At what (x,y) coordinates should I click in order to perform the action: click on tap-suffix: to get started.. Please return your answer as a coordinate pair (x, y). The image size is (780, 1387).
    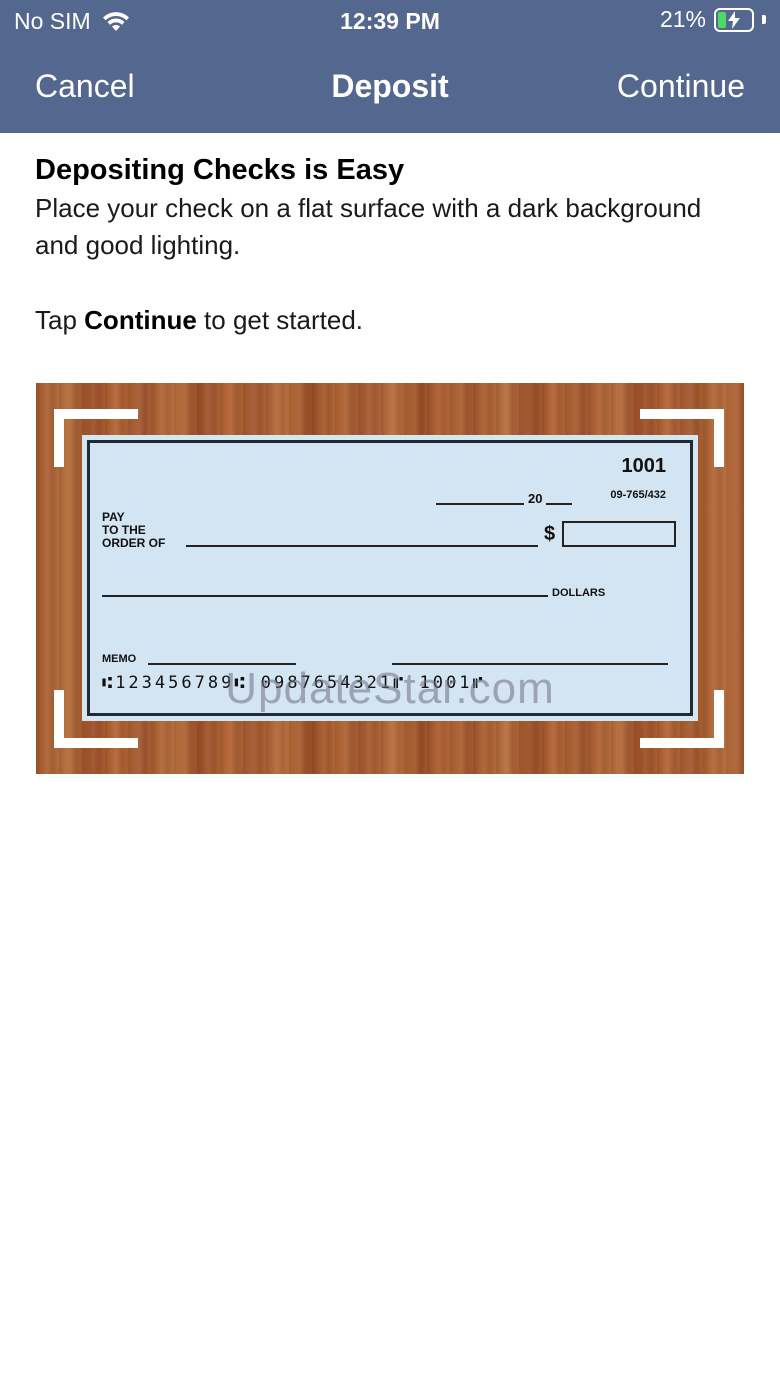
    Looking at the image, I should click on (280, 320).